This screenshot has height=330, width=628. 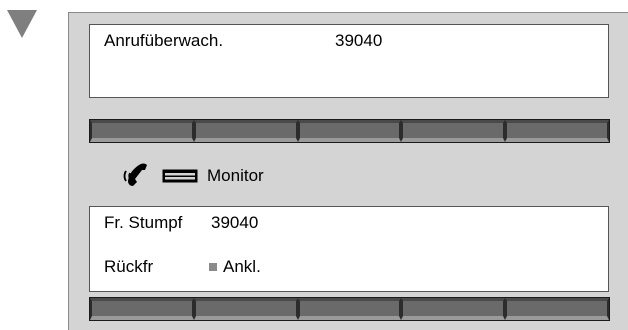 I want to click on softkey-bar-top, so click(x=349, y=131).